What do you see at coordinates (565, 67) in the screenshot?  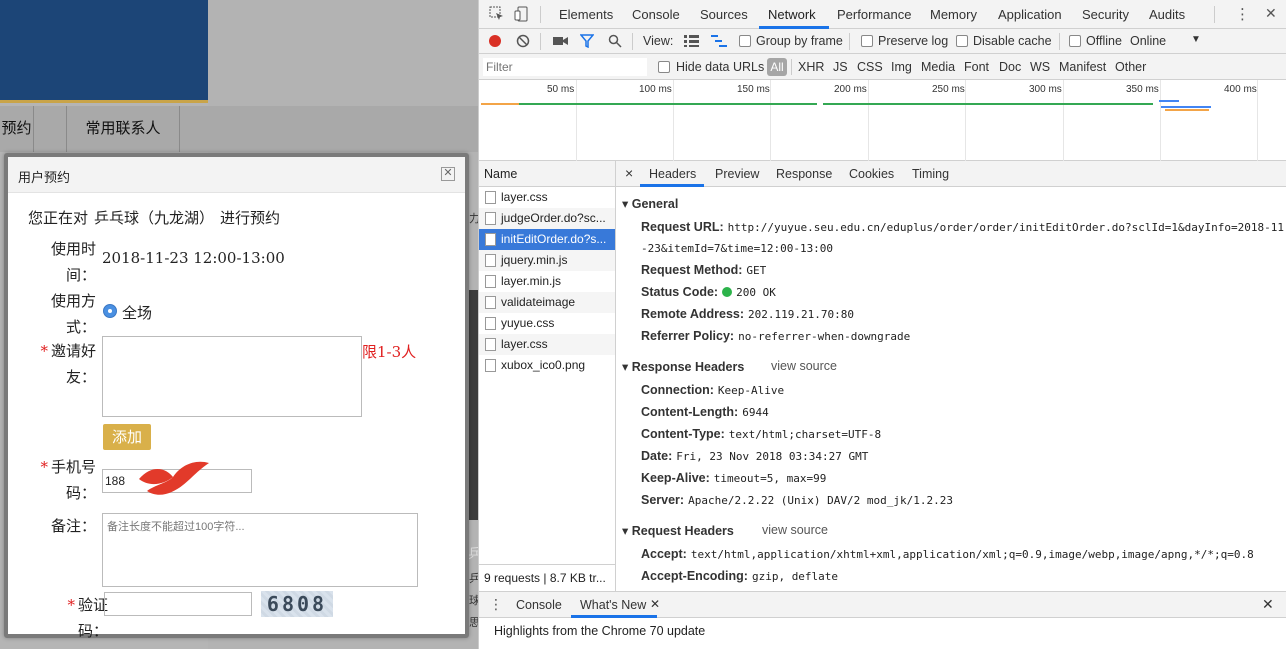 I see `filter-input` at bounding box center [565, 67].